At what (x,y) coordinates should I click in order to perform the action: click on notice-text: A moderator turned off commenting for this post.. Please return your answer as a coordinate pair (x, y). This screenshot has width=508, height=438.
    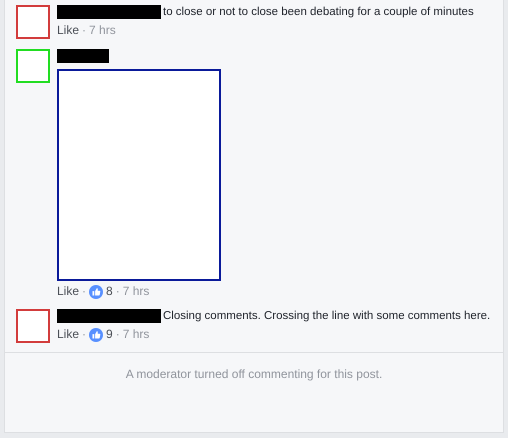
    Looking at the image, I should click on (254, 375).